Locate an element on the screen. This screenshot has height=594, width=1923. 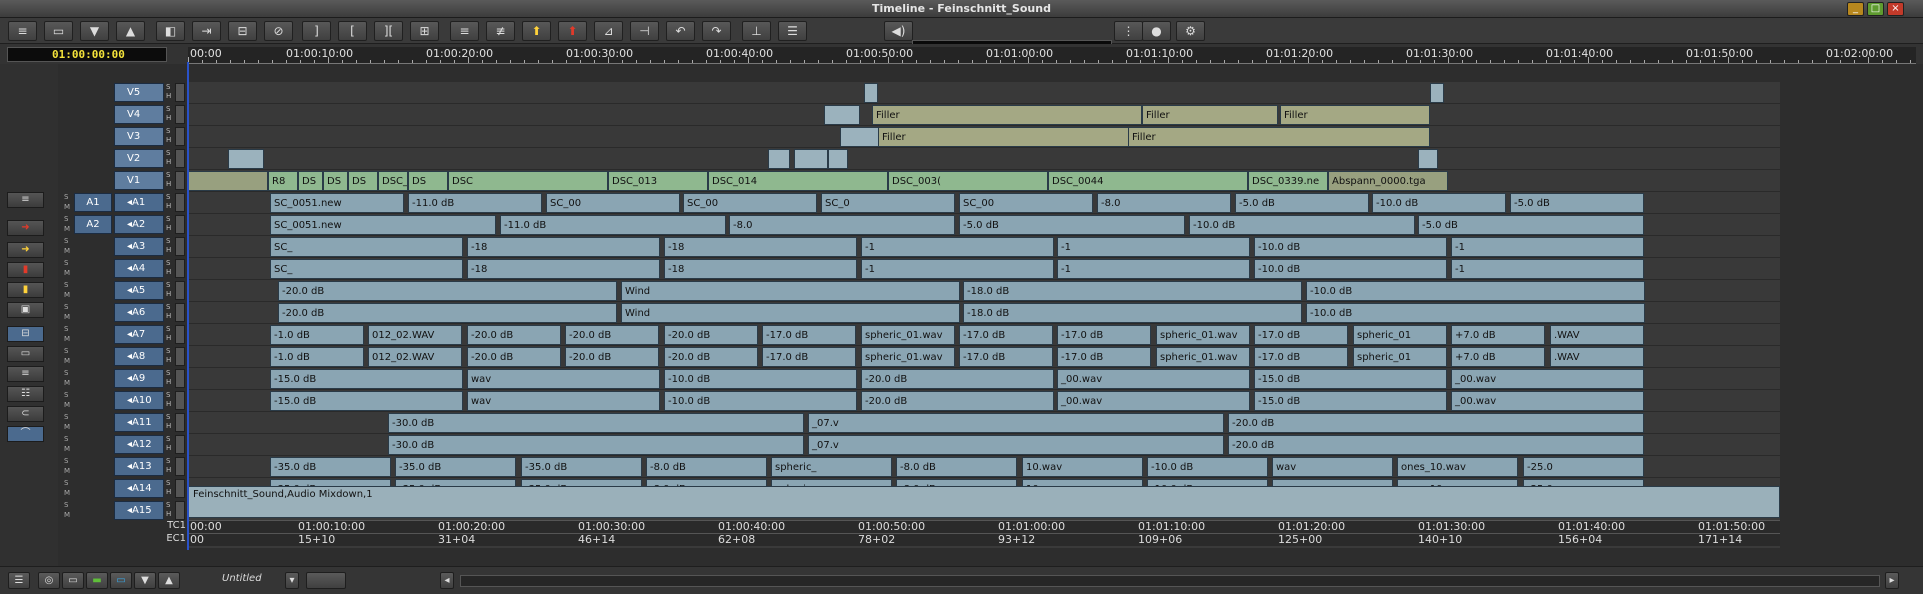
segment-alt-icon: ≢ is located at coordinates (500, 31).